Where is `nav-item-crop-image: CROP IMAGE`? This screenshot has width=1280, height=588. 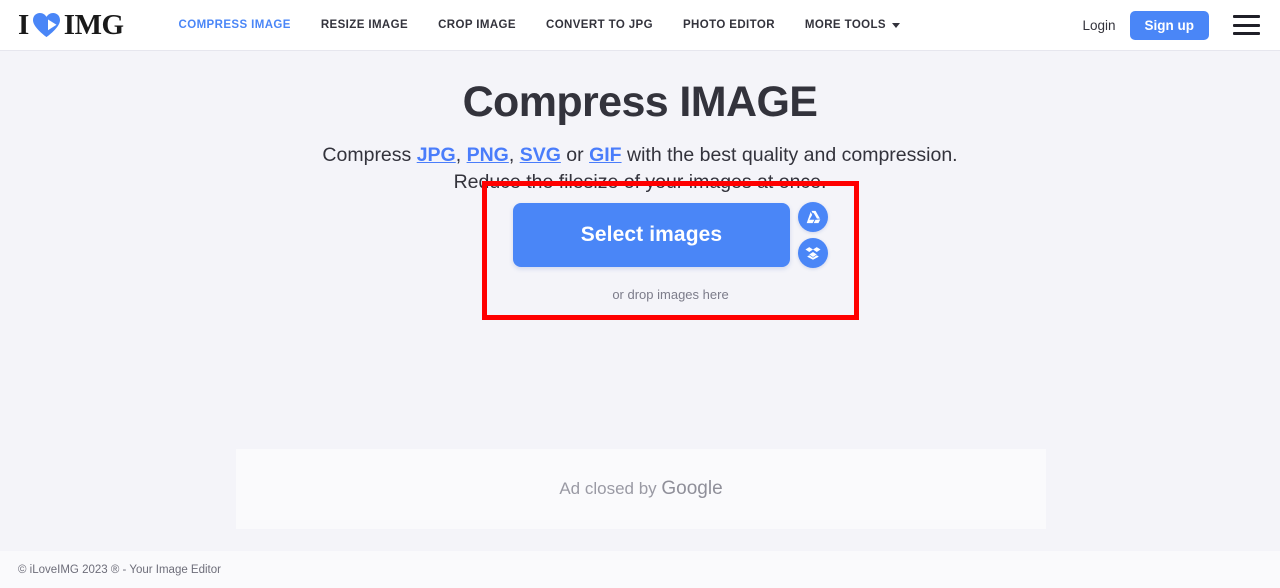 nav-item-crop-image: CROP IMAGE is located at coordinates (477, 25).